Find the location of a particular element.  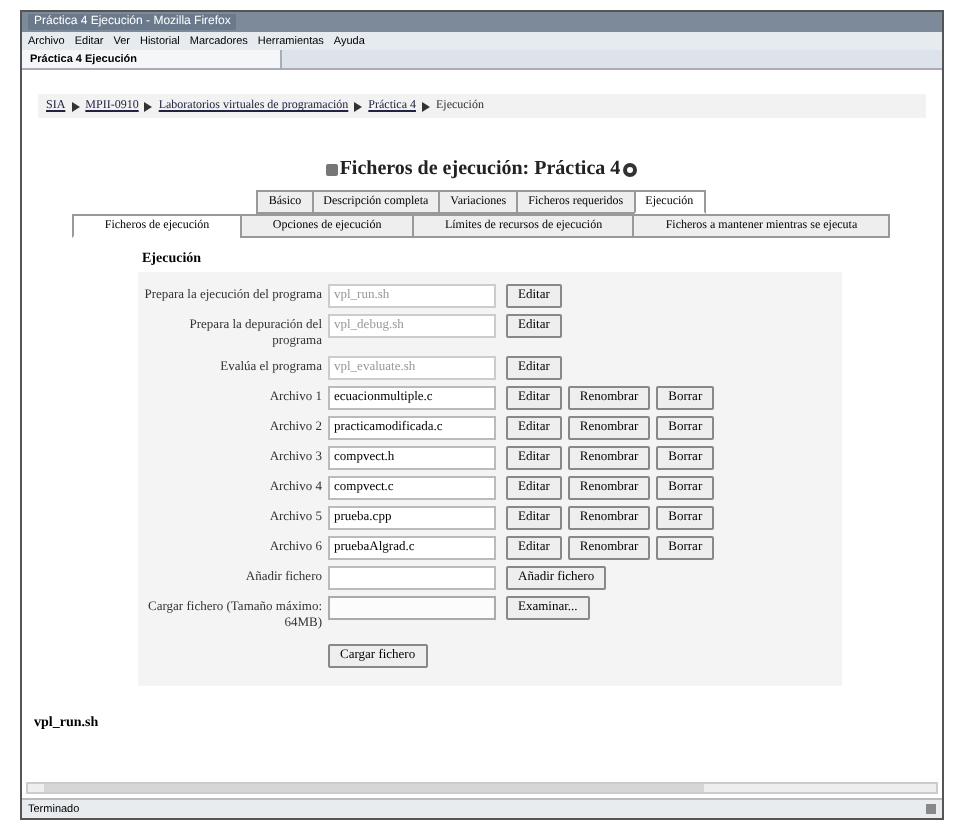

page-icon is located at coordinates (331, 170).